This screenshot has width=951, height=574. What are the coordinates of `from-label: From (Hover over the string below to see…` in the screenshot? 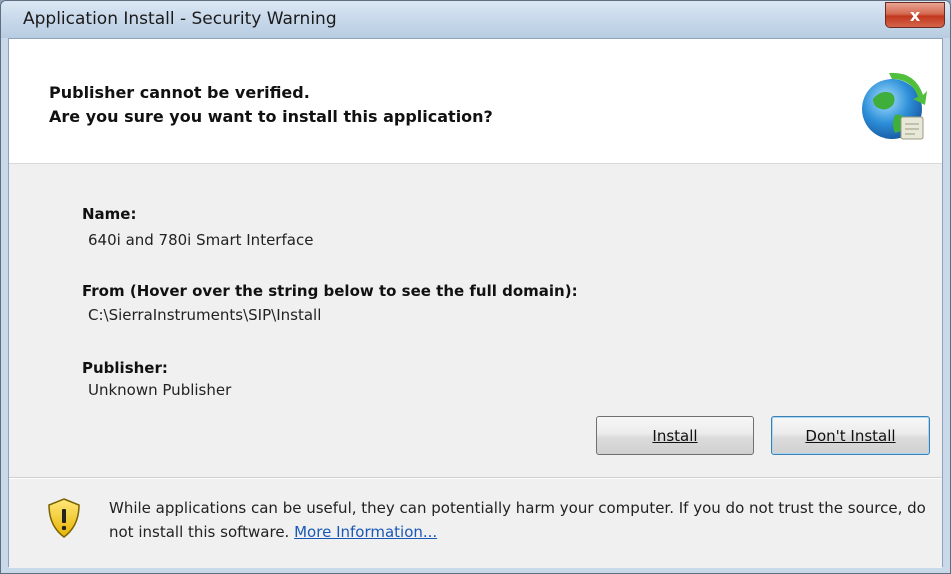 It's located at (330, 291).